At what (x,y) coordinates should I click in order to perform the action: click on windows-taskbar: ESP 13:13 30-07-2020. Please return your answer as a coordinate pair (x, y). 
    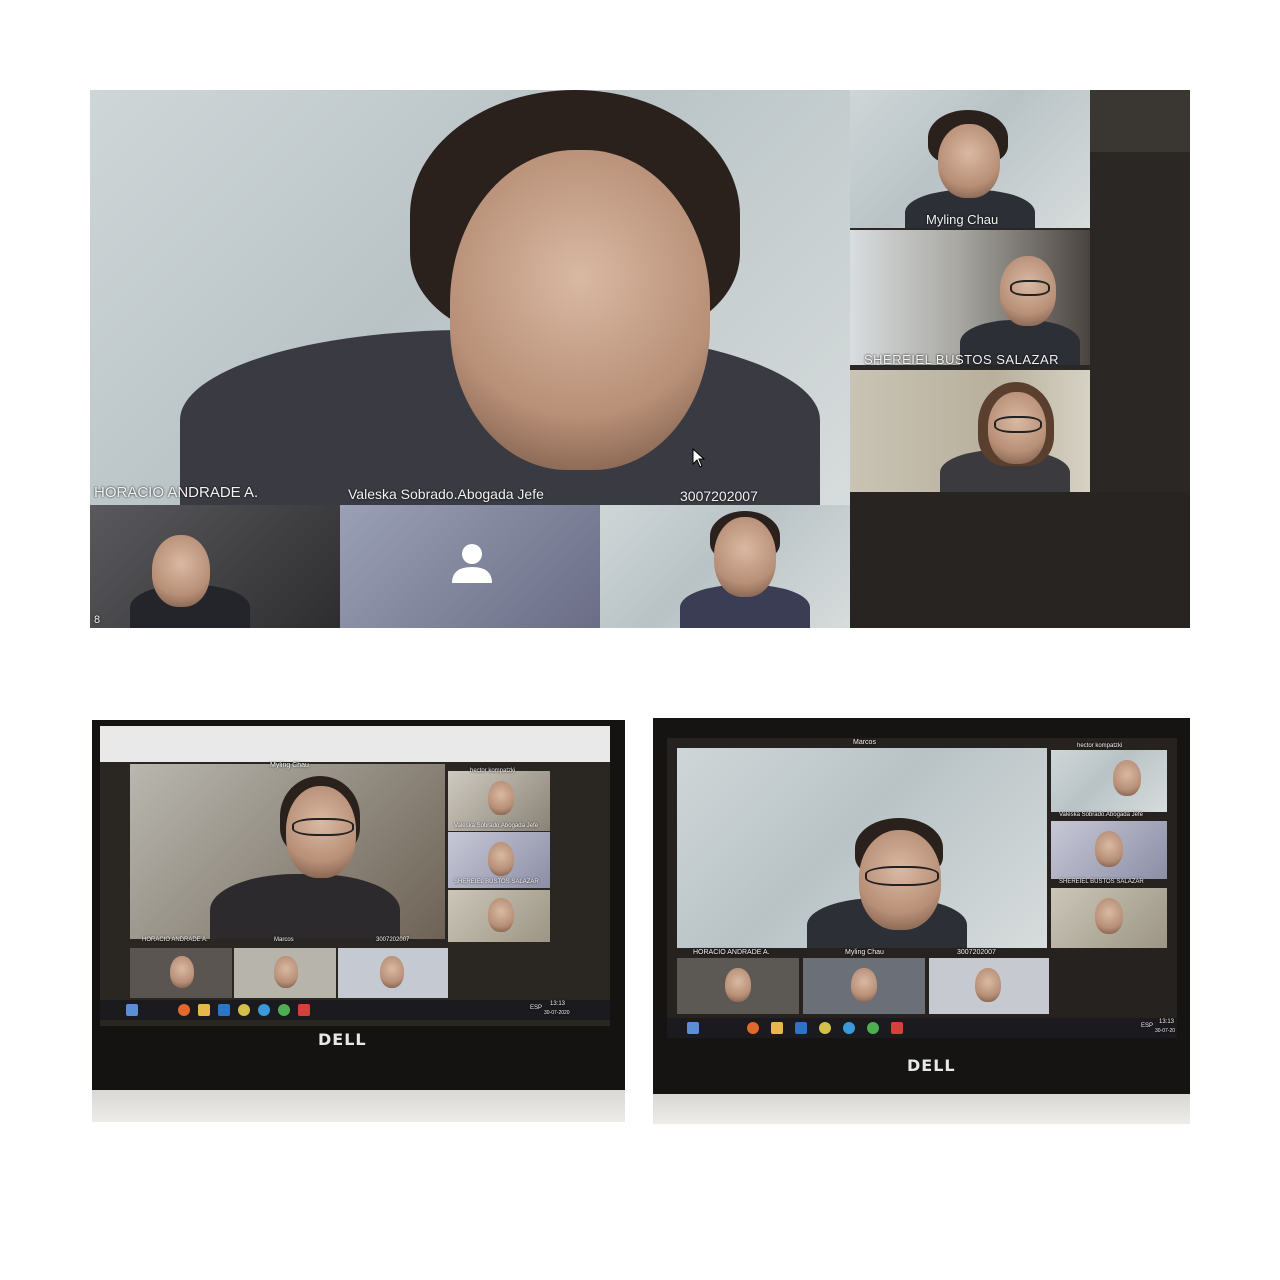
    Looking at the image, I should click on (355, 1010).